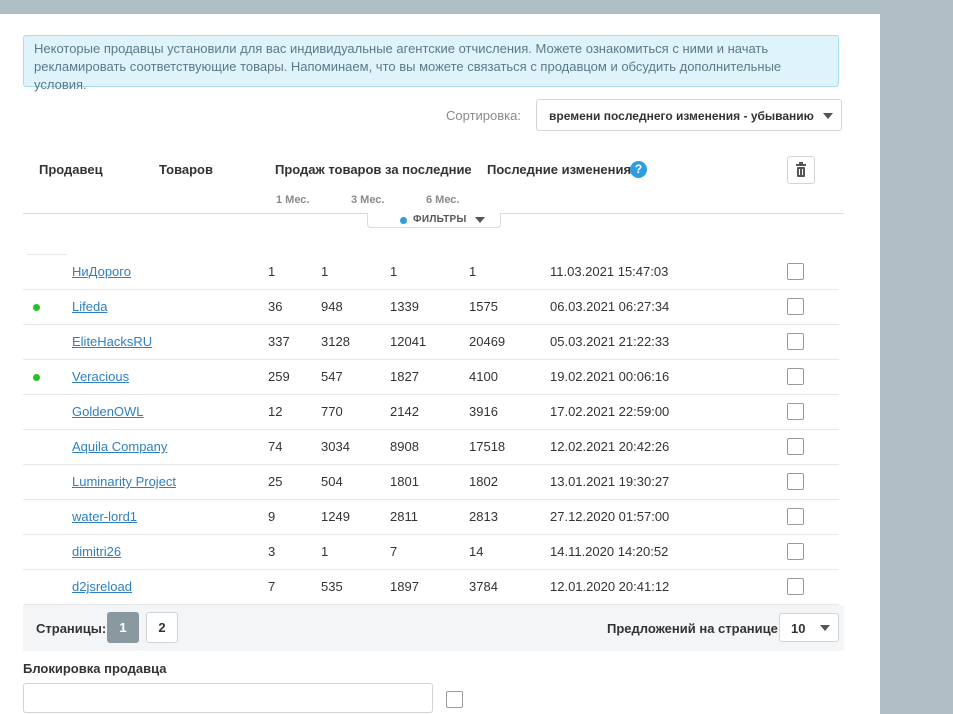 This screenshot has width=953, height=714. I want to click on page-button-1: 1, so click(123, 627).